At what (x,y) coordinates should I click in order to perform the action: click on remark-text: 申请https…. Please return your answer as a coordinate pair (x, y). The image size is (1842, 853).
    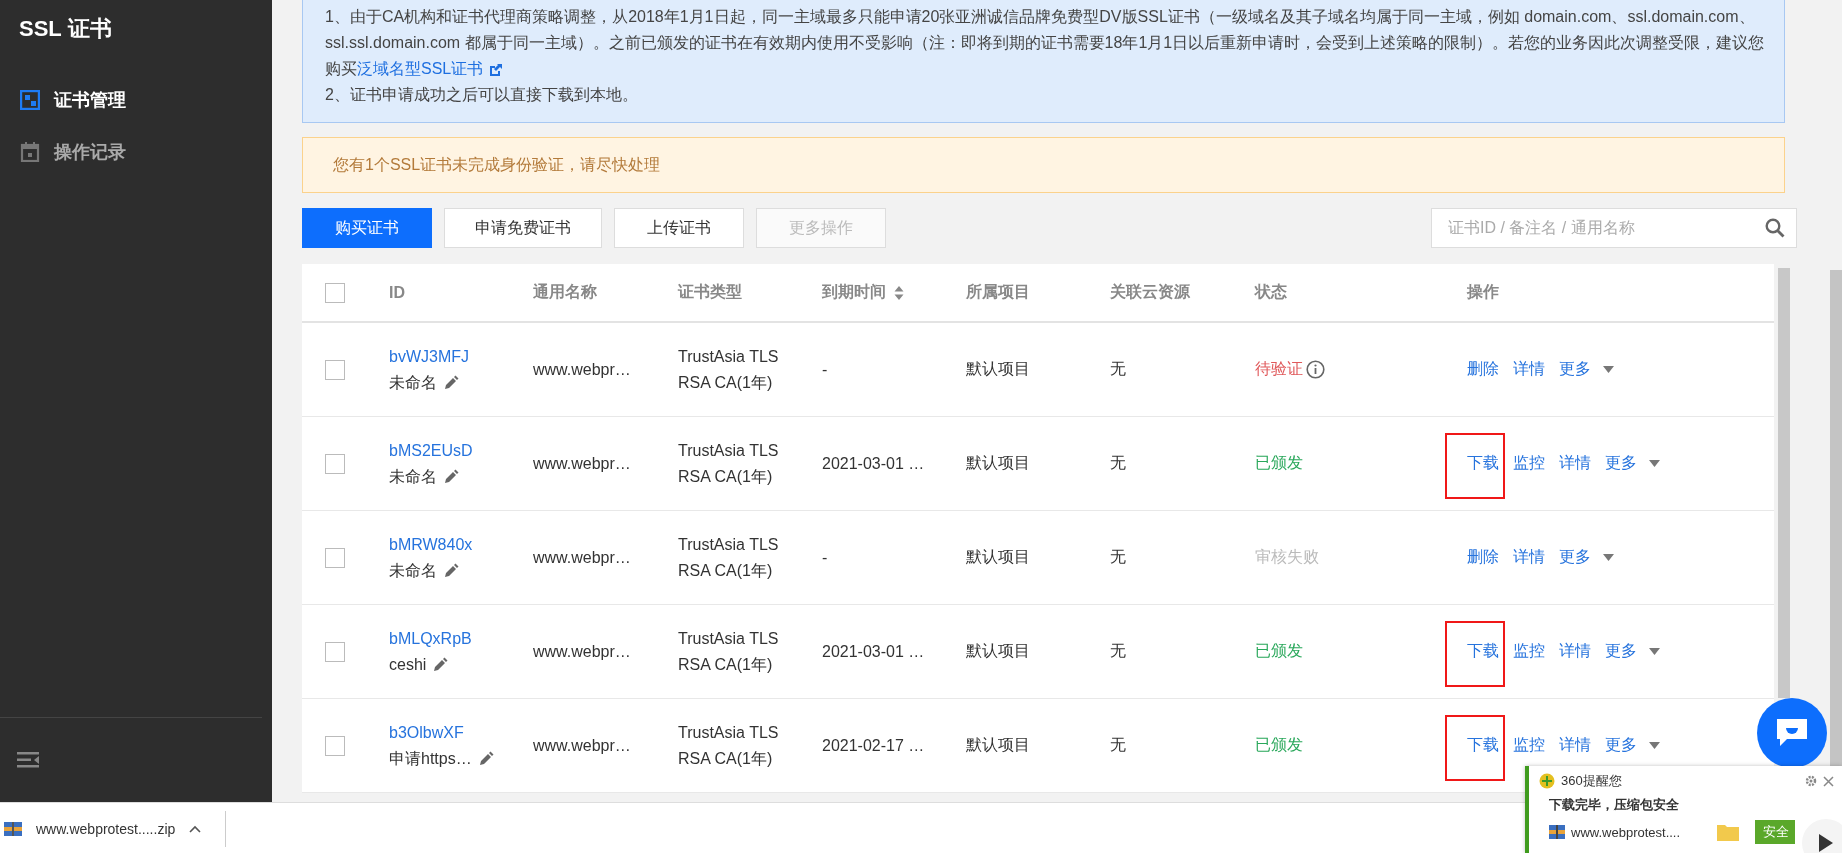
    Looking at the image, I should click on (430, 758).